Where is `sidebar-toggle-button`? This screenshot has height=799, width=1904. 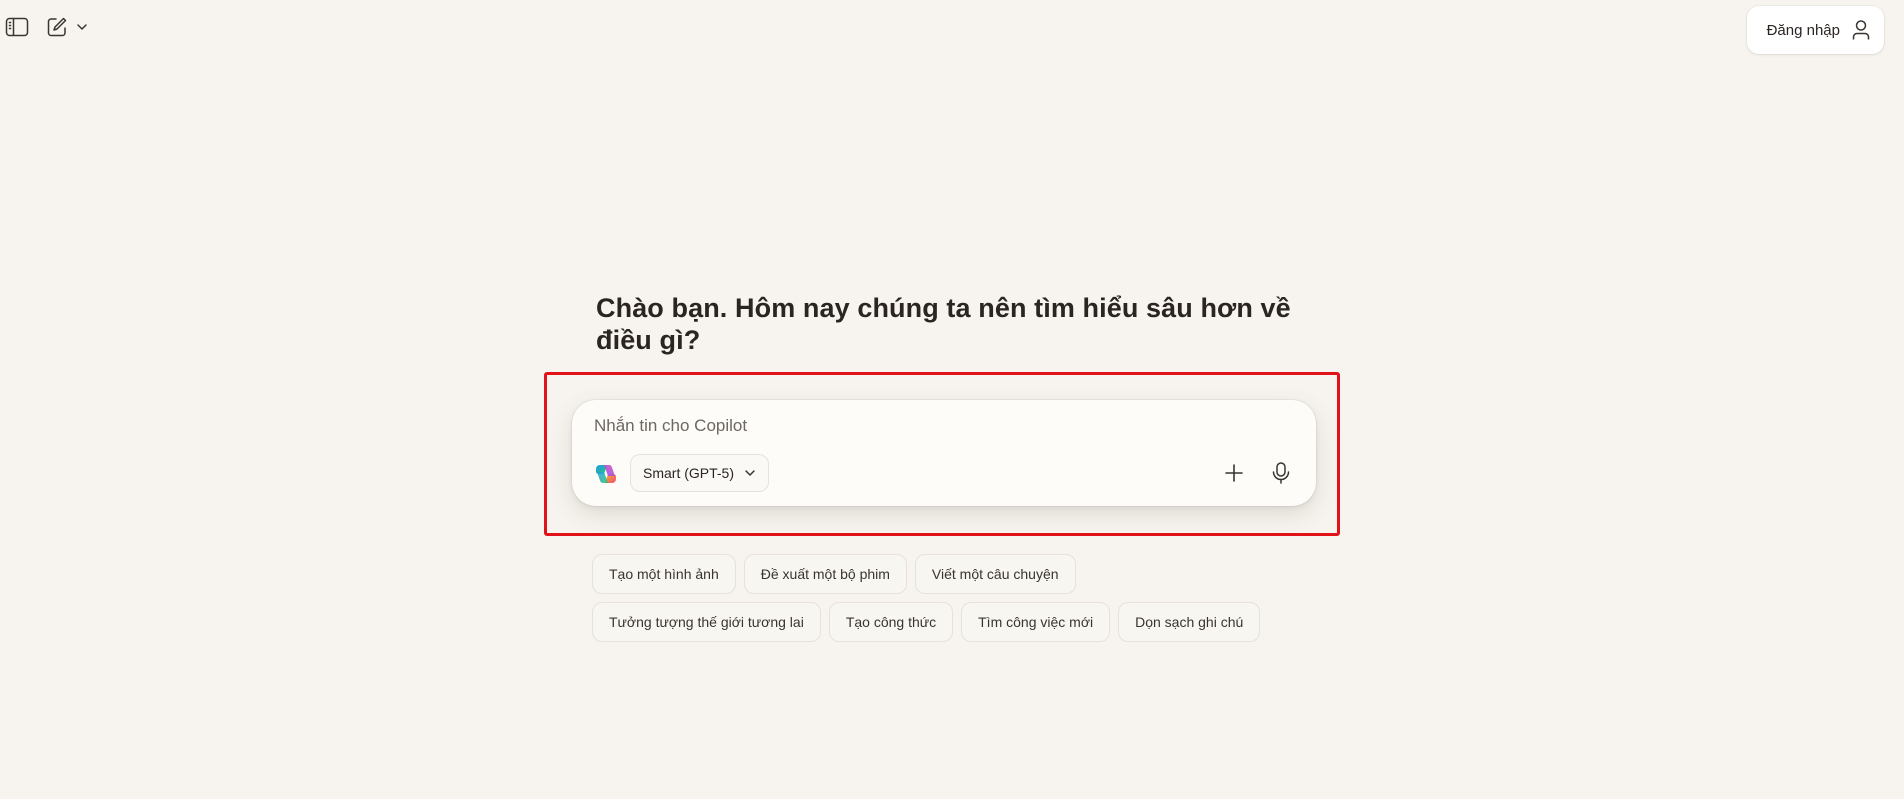
sidebar-toggle-button is located at coordinates (17, 27).